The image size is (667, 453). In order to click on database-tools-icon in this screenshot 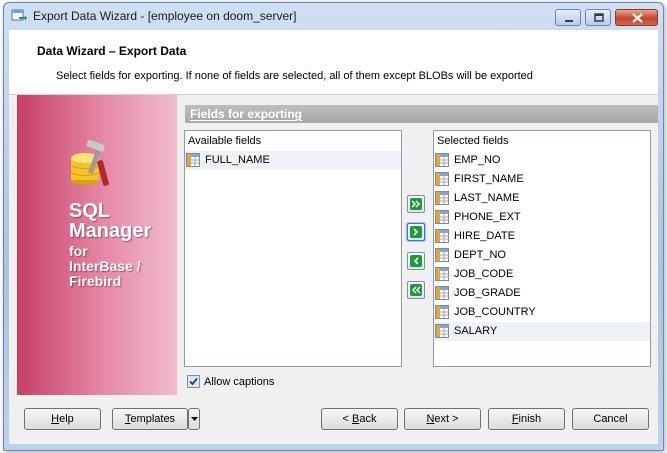, I will do `click(89, 163)`.